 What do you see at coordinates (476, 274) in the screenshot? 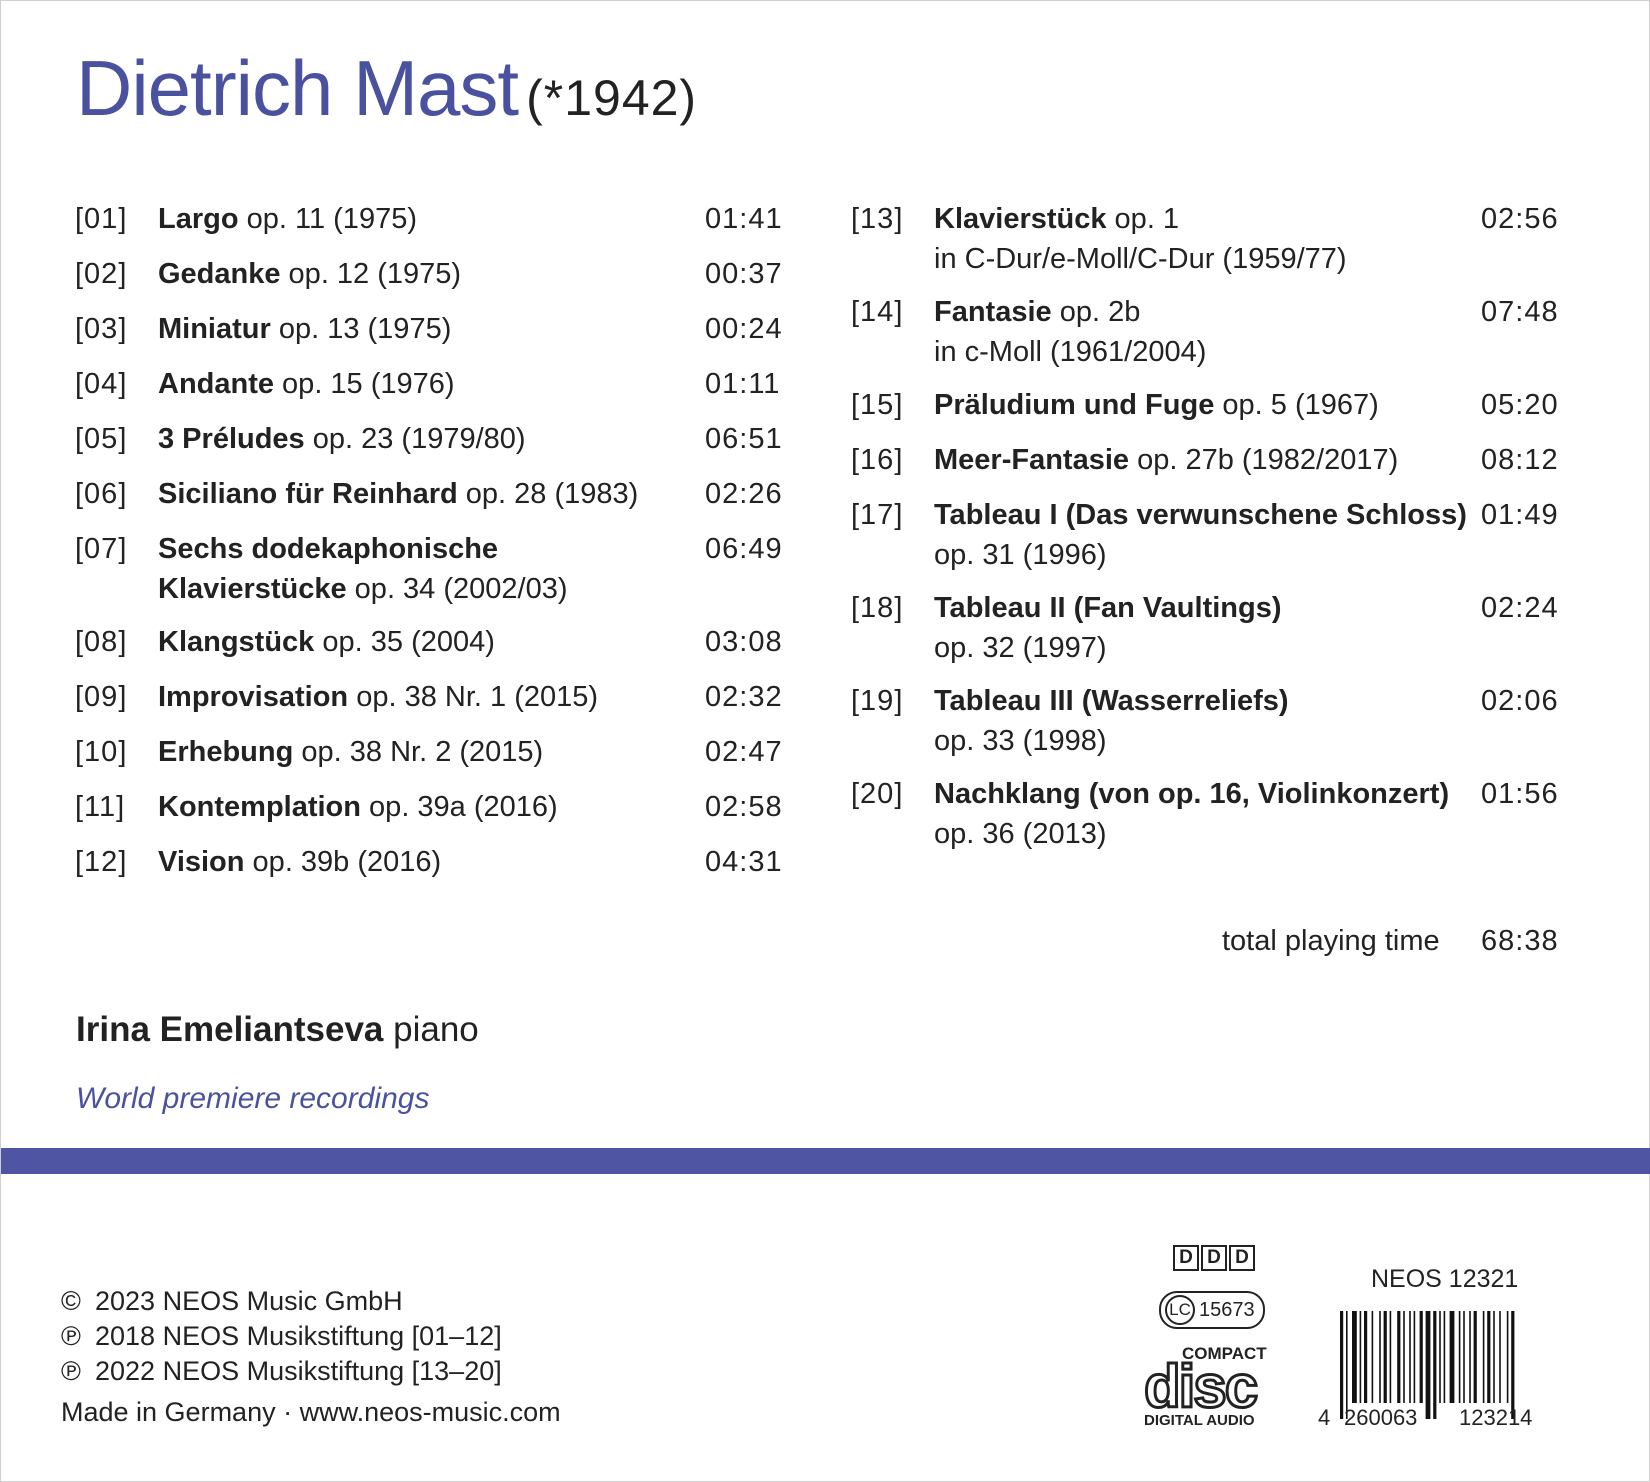
I see `track-description: Gedanke op. 12 (1975)` at bounding box center [476, 274].